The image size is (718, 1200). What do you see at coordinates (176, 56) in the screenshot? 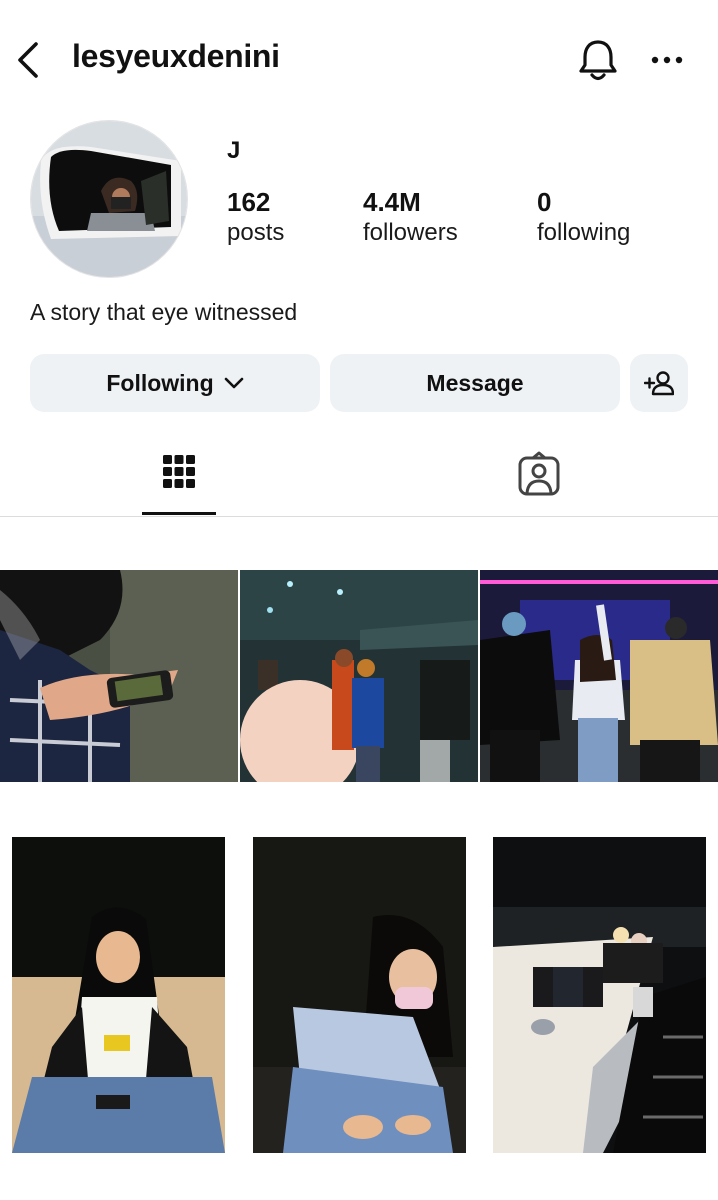
I see `profile-username: lesyeuxdenini` at bounding box center [176, 56].